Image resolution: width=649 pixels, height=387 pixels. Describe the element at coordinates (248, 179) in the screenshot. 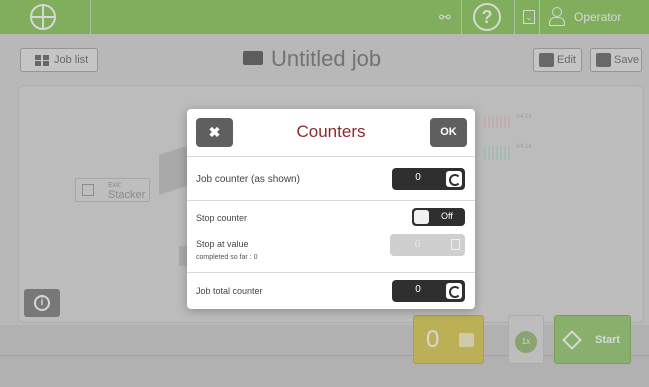

I see `job-counter-label: Job counter (as shown)` at that location.